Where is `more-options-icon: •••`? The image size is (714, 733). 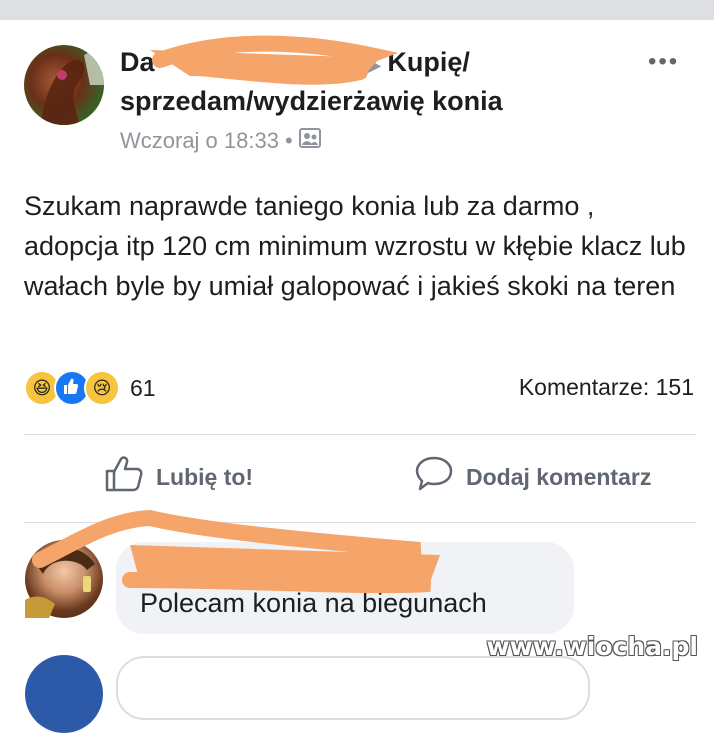 more-options-icon: ••• is located at coordinates (663, 62).